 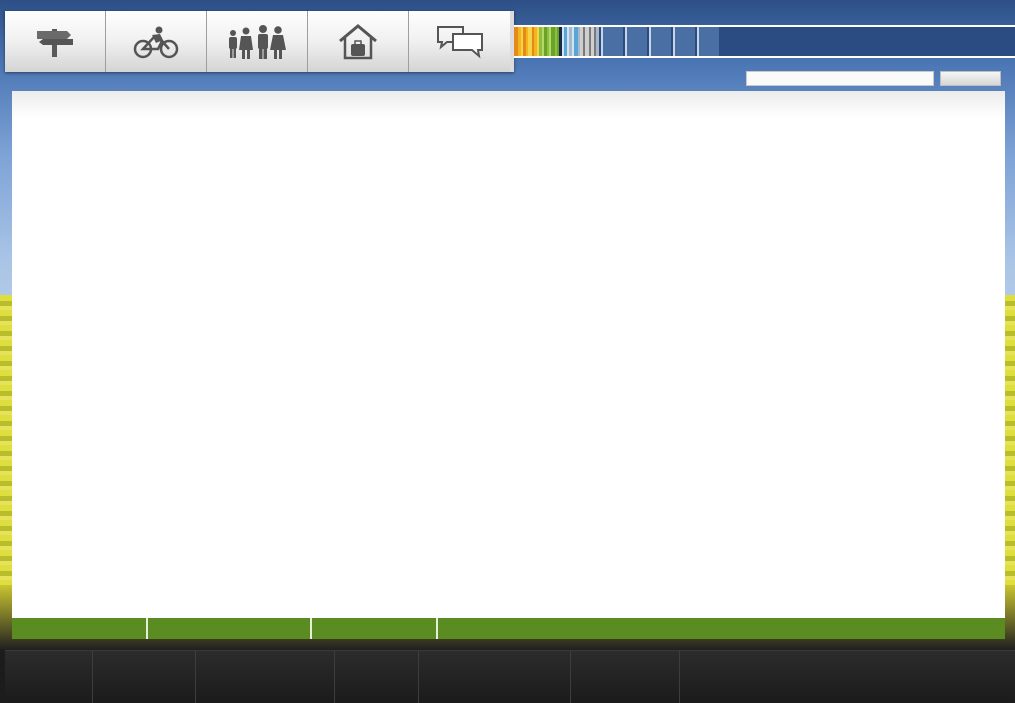 I want to click on nav-button-directions, so click(x=55, y=41).